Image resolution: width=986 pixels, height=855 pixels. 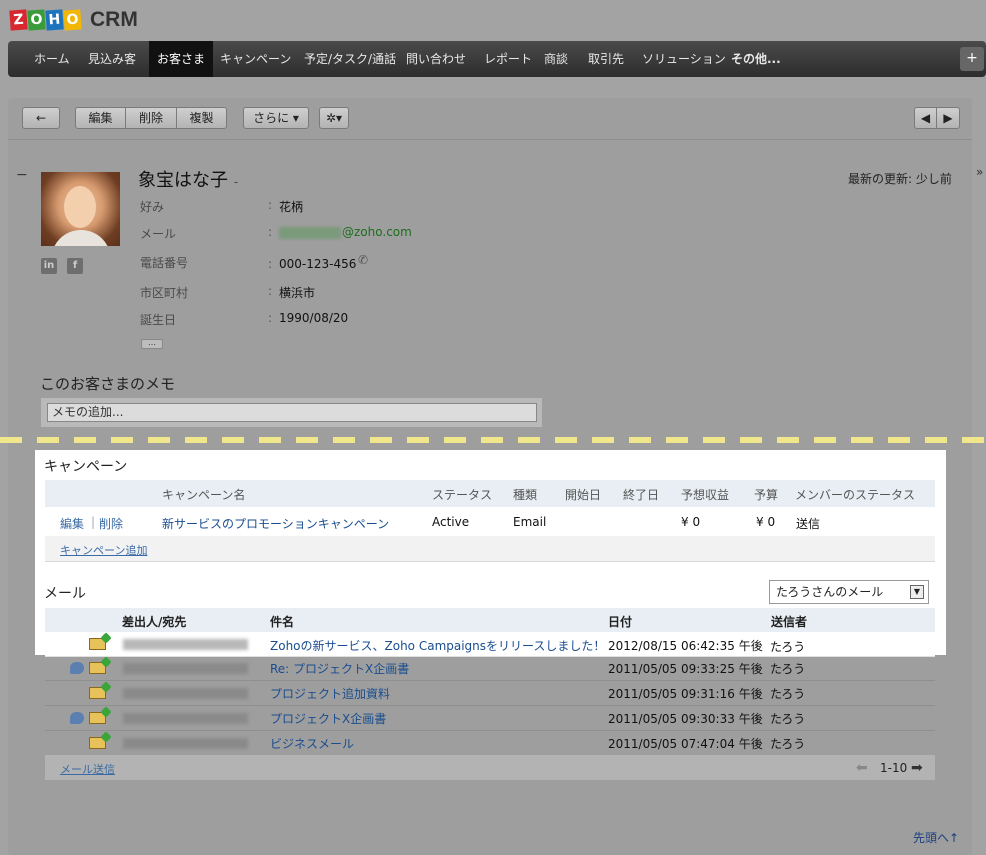 What do you see at coordinates (705, 495) in the screenshot?
I see `campaign-col-revenue: 予想収益` at bounding box center [705, 495].